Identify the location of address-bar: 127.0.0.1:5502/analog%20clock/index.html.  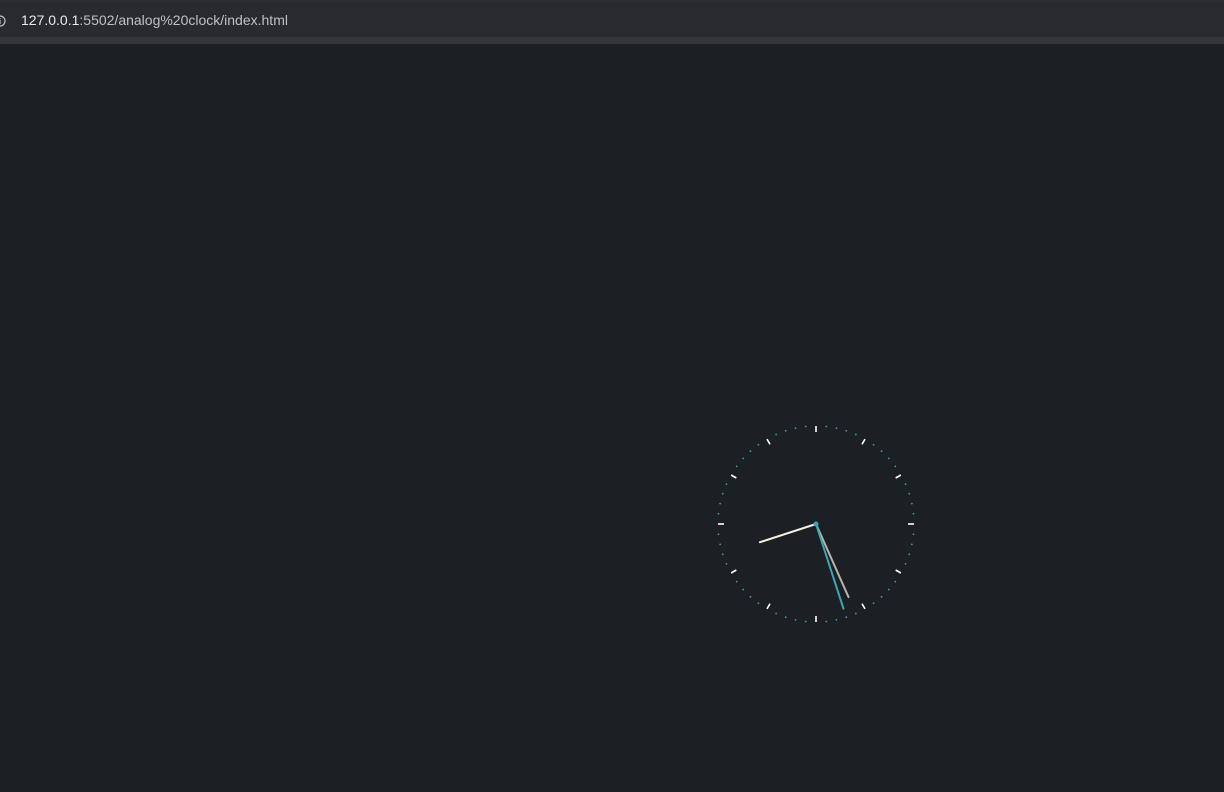
(612, 20).